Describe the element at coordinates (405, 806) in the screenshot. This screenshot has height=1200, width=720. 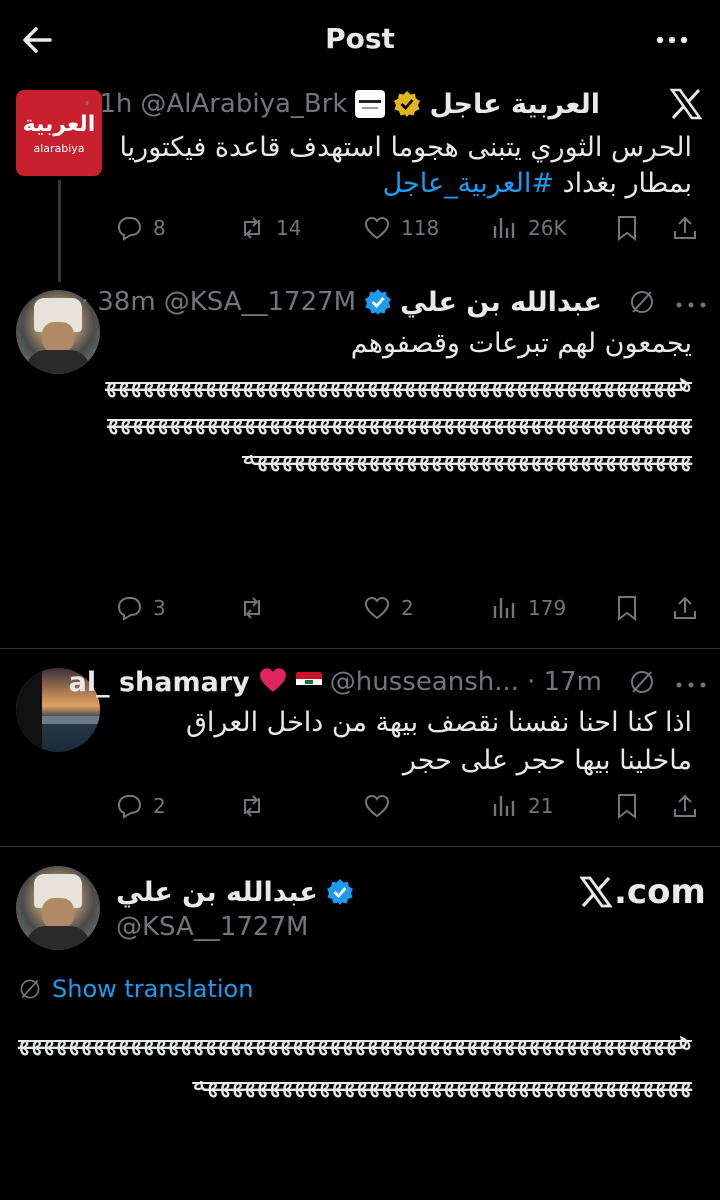
I see `reply2-actions: 2 21` at that location.